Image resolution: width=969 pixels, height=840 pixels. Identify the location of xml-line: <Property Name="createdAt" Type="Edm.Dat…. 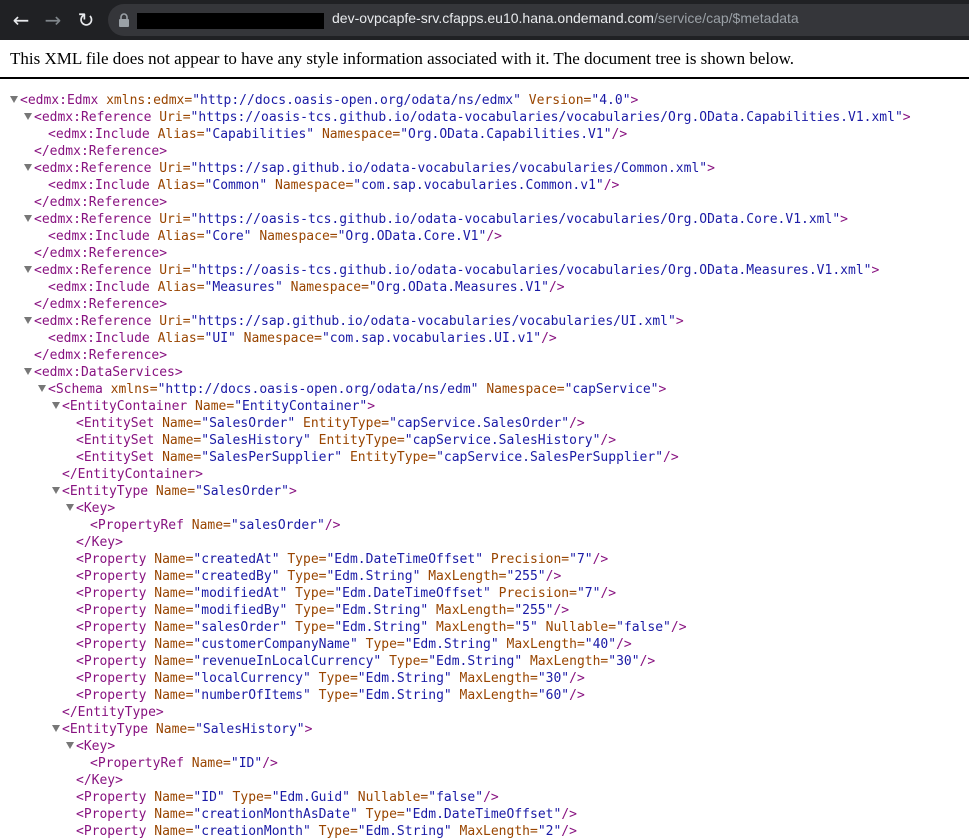
(484, 559).